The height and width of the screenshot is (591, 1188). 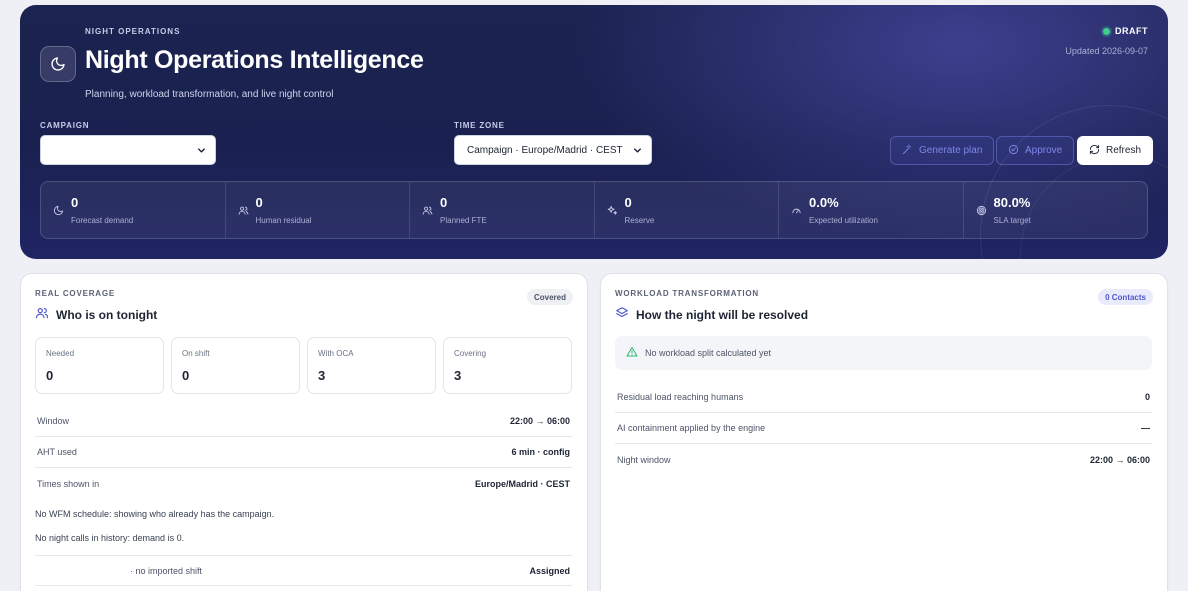 What do you see at coordinates (60, 353) in the screenshot?
I see `stat-label: Needed` at bounding box center [60, 353].